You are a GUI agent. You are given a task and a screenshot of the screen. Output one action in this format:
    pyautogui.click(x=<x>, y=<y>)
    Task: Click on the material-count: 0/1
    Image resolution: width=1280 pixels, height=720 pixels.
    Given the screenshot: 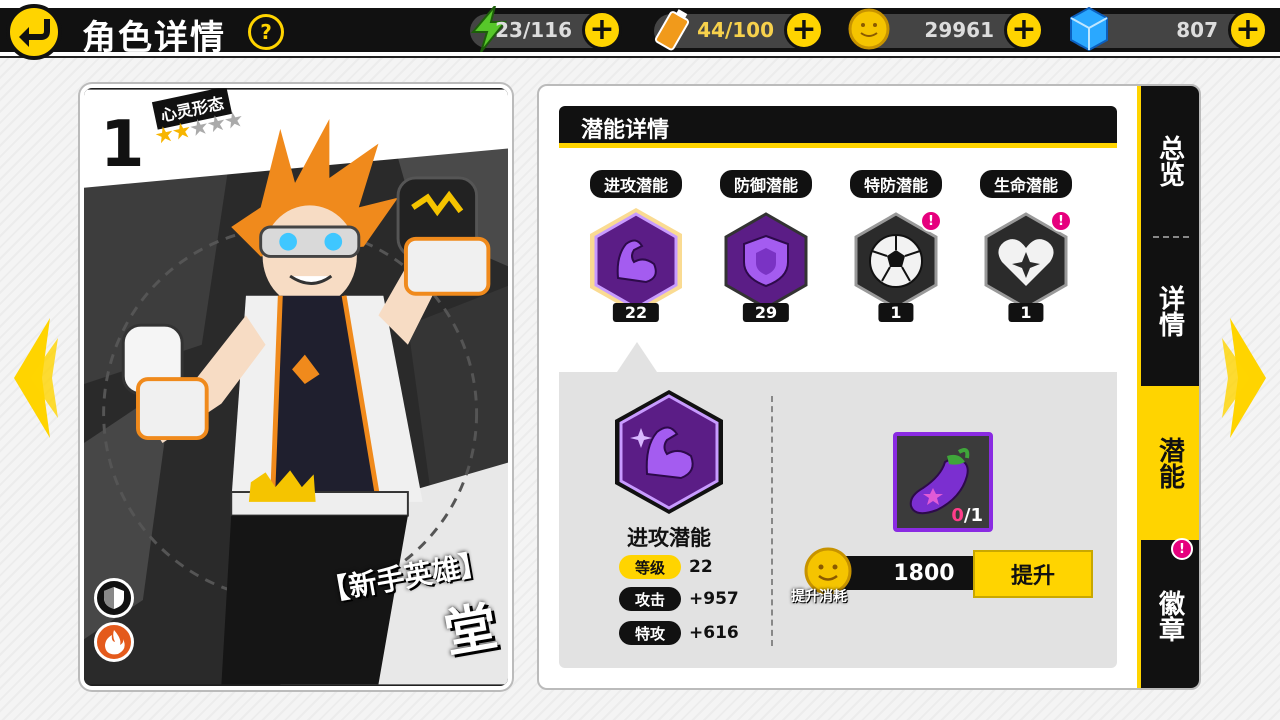 What is the action you would take?
    pyautogui.click(x=967, y=515)
    